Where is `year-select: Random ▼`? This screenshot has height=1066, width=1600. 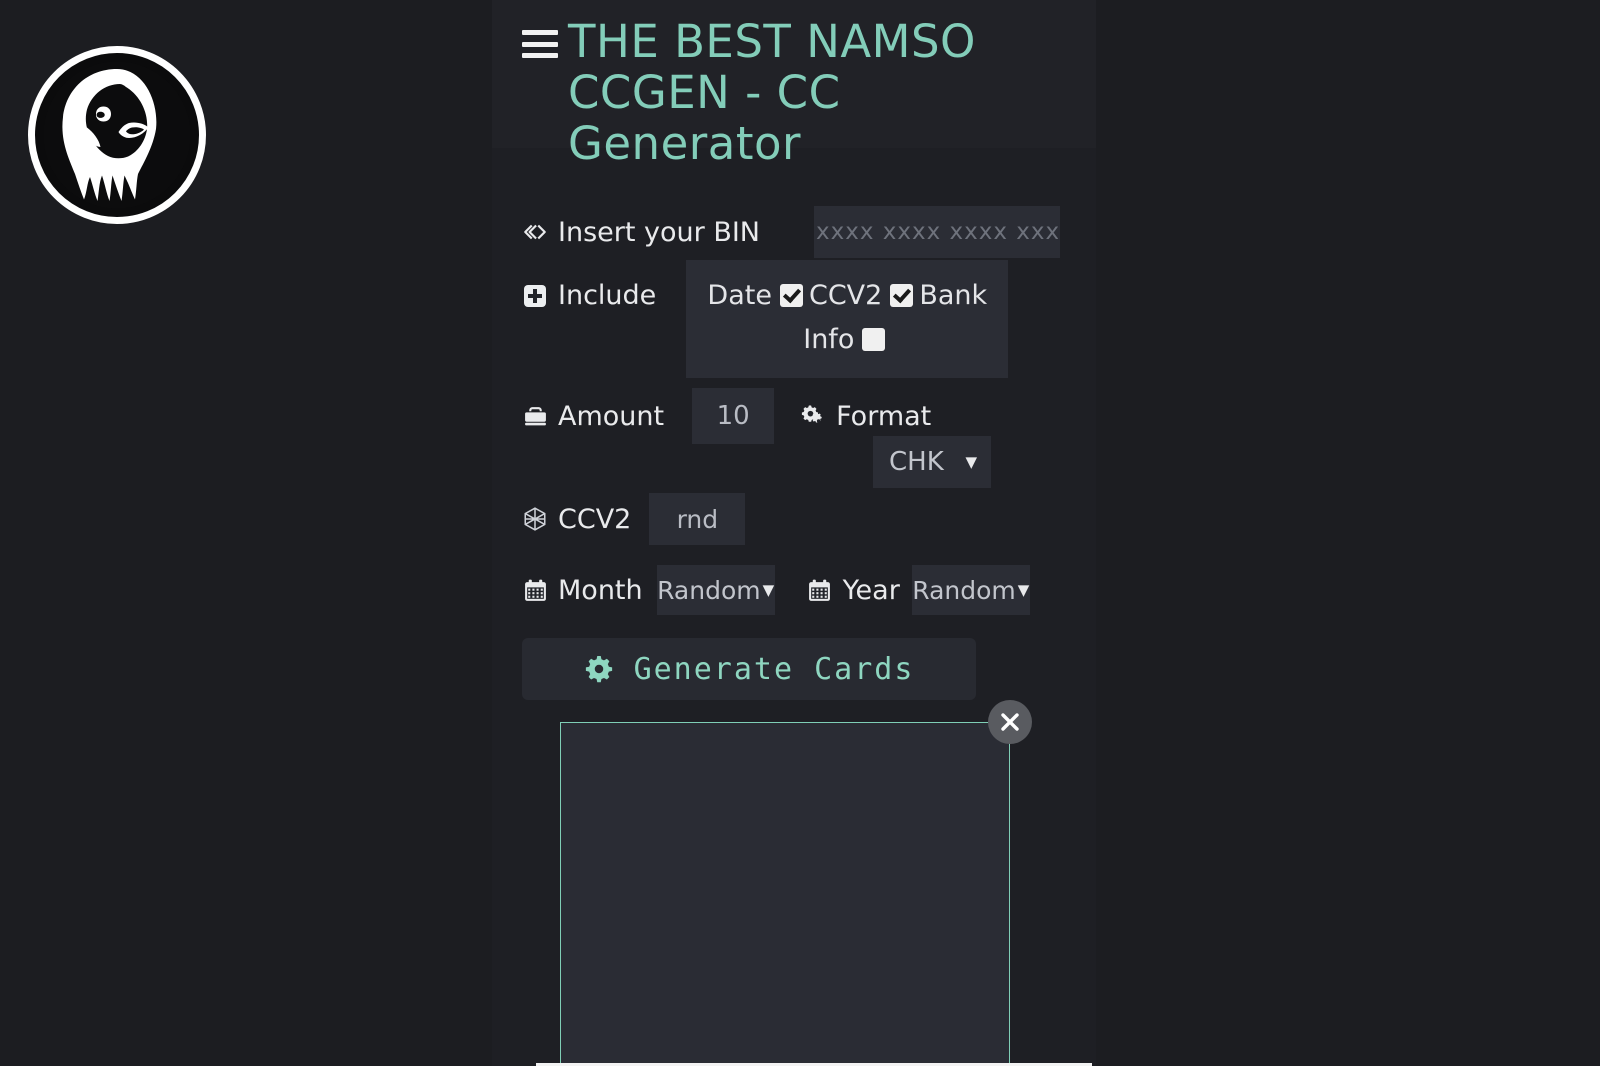
year-select: Random ▼ is located at coordinates (970, 590).